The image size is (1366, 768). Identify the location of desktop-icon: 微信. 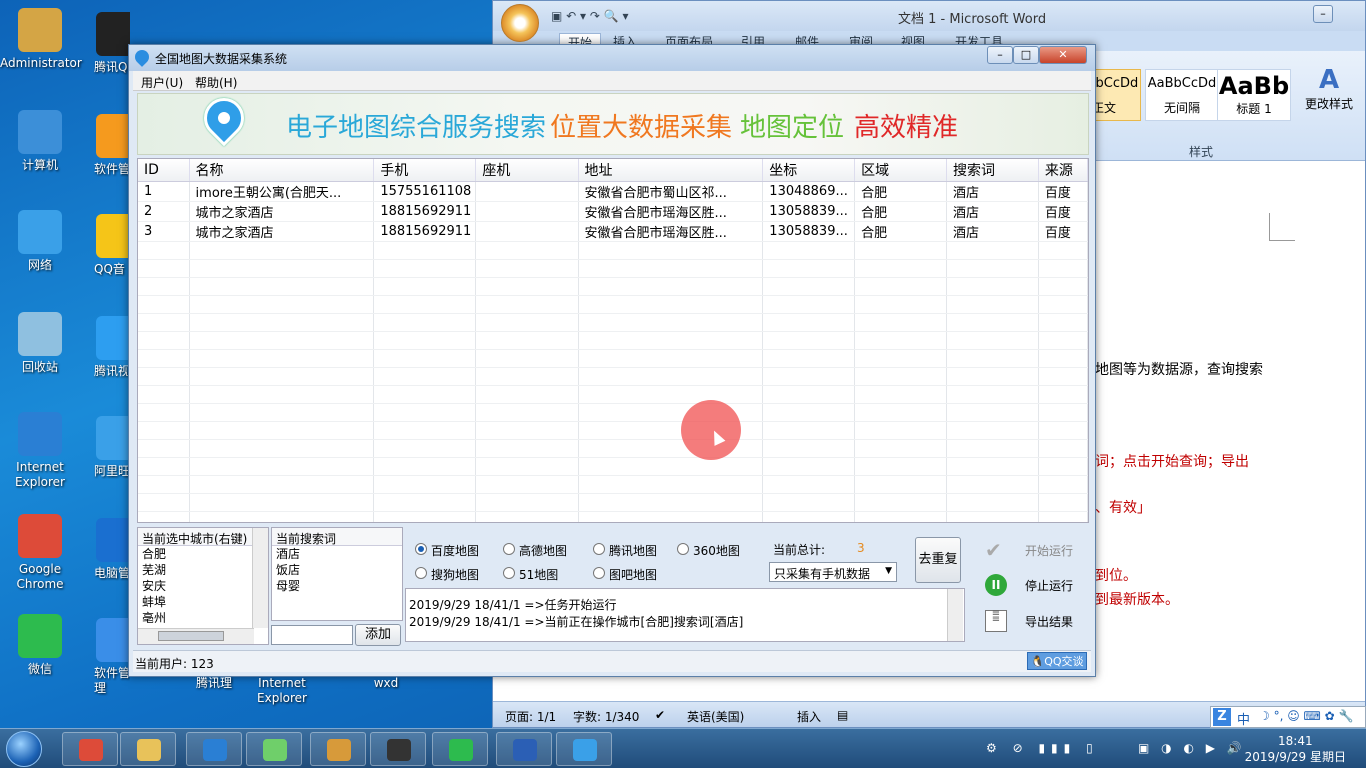
(40, 645).